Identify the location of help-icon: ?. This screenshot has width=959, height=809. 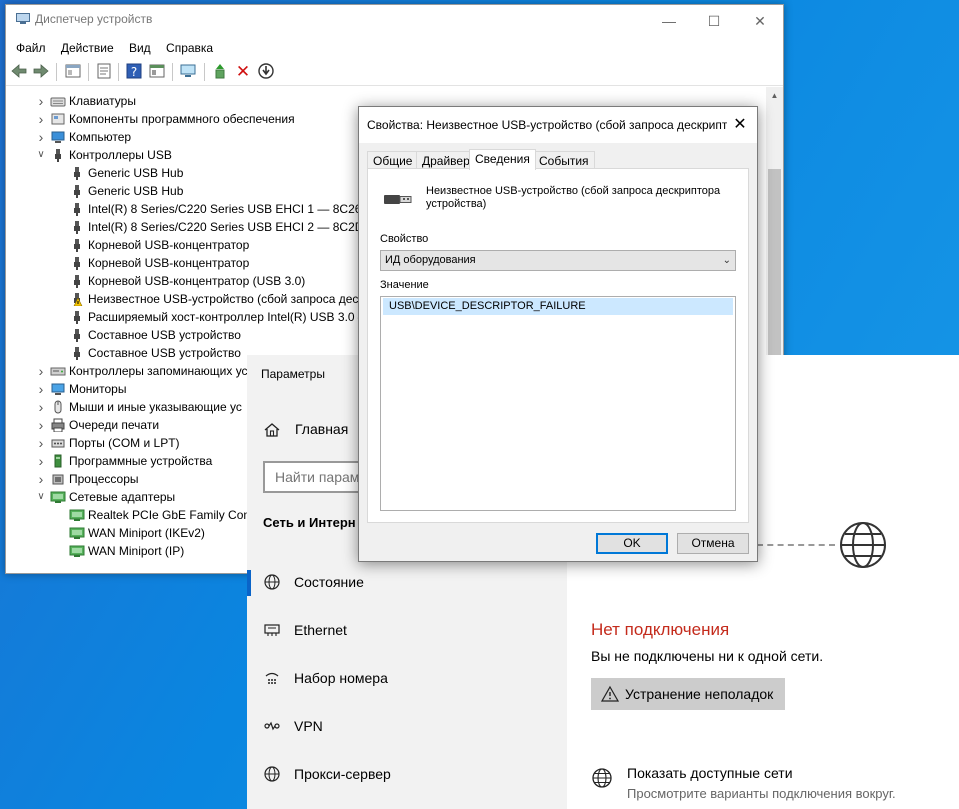
(134, 72).